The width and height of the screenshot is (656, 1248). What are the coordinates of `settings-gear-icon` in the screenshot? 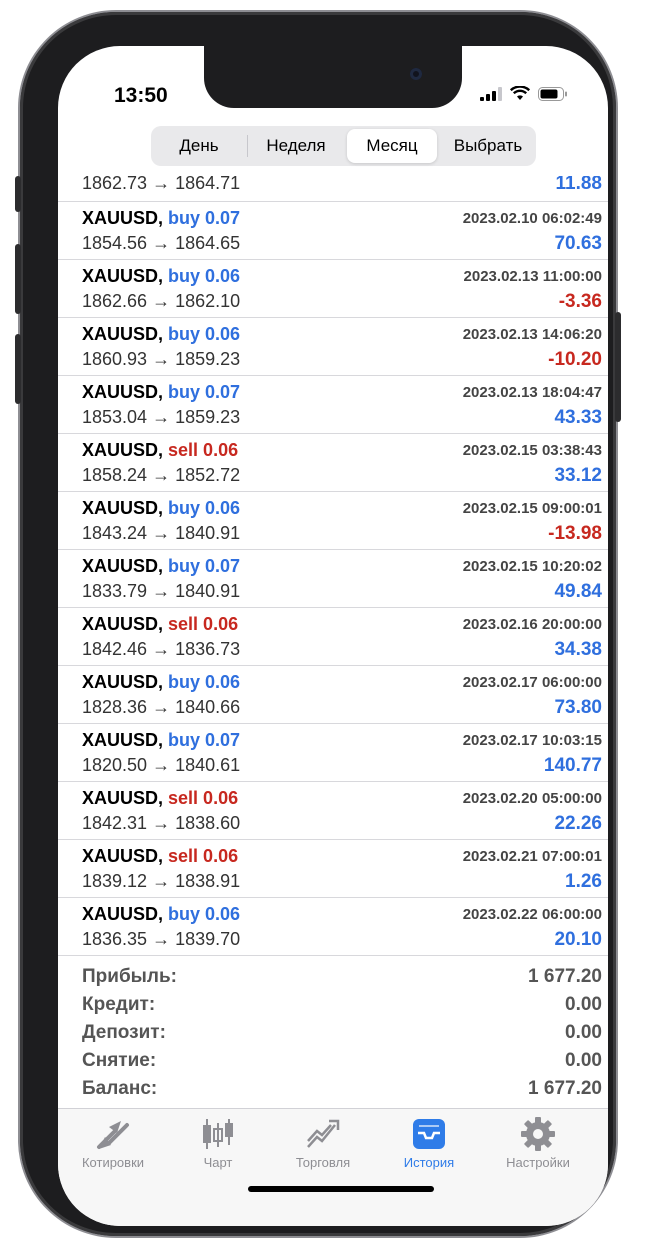 It's located at (538, 1134).